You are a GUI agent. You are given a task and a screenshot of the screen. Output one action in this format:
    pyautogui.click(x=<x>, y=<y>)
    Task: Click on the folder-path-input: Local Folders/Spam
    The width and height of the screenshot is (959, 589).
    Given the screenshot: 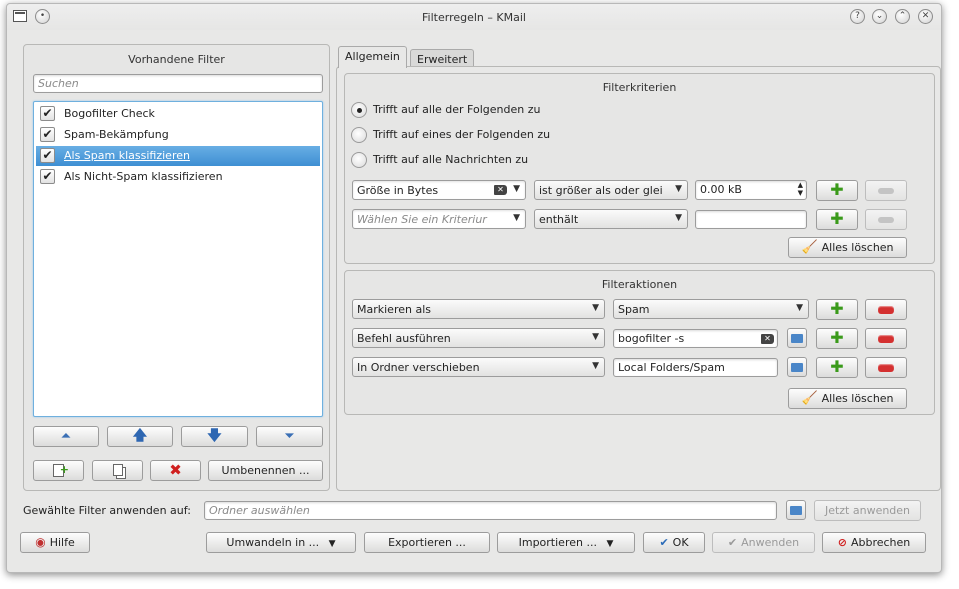 What is the action you would take?
    pyautogui.click(x=695, y=367)
    